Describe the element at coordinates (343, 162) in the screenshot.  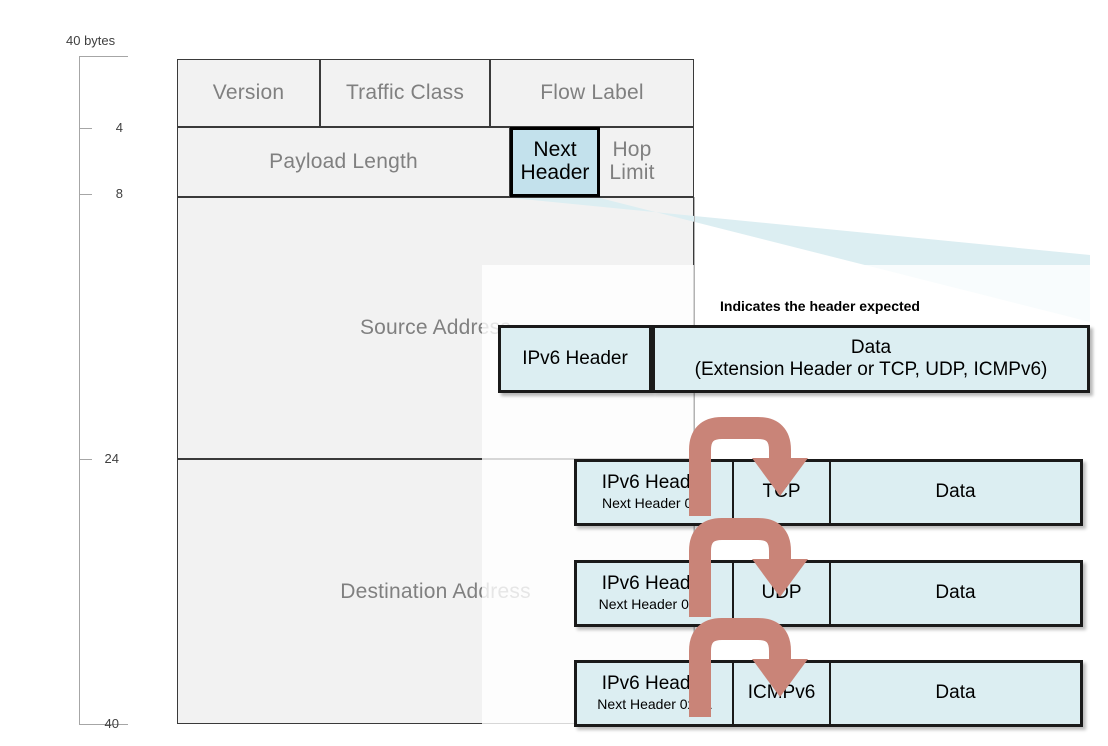
I see `header-field-payload-length: Payload Length` at that location.